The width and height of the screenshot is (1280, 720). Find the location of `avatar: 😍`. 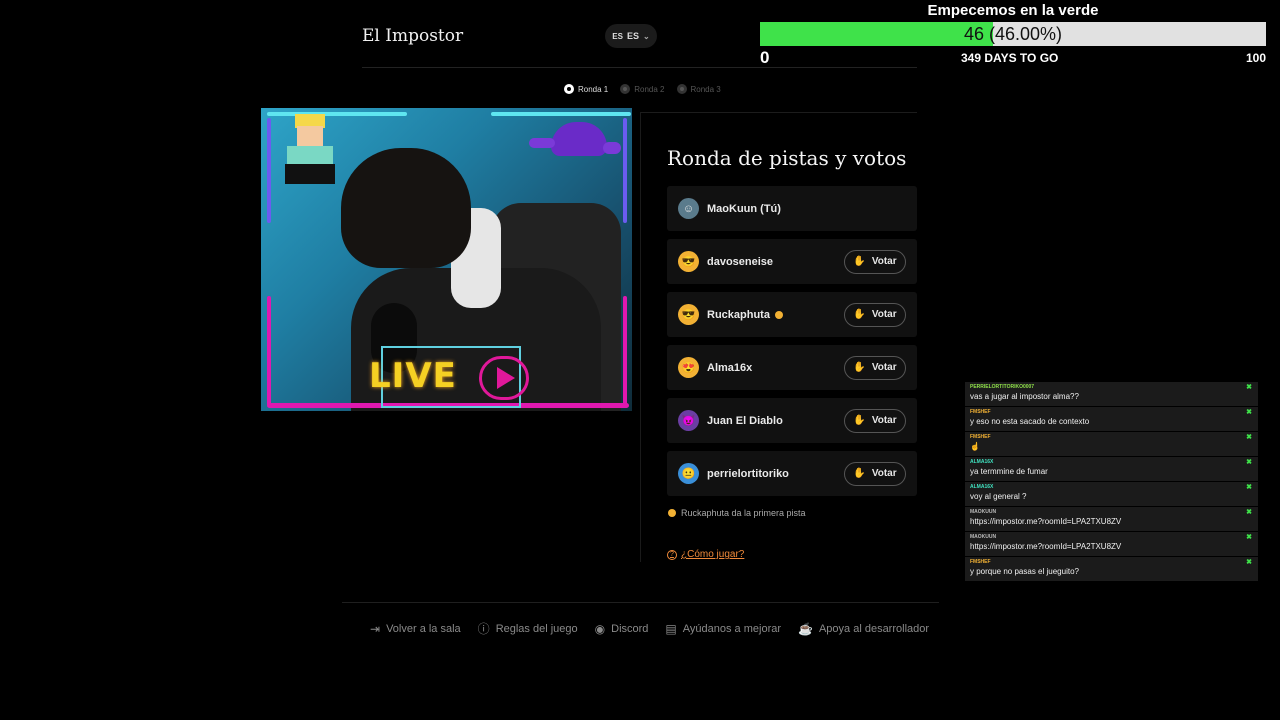

avatar: 😍 is located at coordinates (688, 367).